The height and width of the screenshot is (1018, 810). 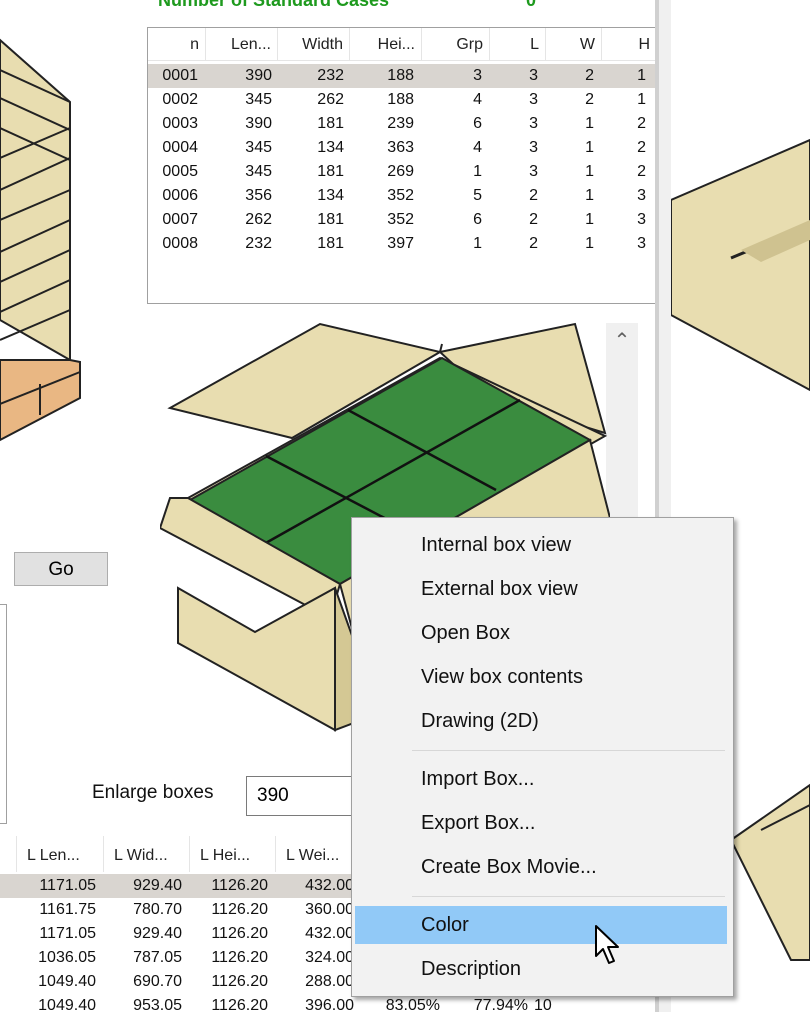 What do you see at coordinates (180, 147) in the screenshot?
I see `cases-table-cell: 0004` at bounding box center [180, 147].